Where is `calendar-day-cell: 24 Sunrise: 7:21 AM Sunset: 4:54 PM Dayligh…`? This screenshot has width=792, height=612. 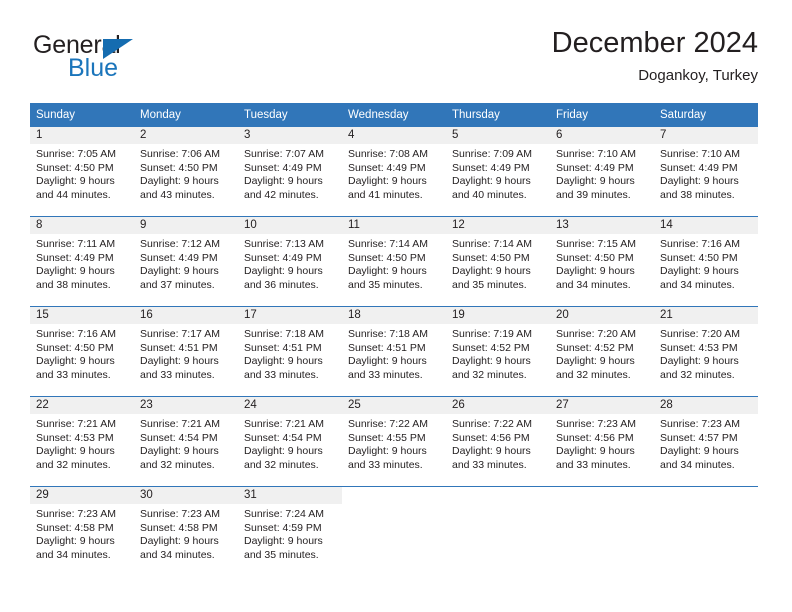 calendar-day-cell: 24 Sunrise: 7:21 AM Sunset: 4:54 PM Dayligh… is located at coordinates (290, 441).